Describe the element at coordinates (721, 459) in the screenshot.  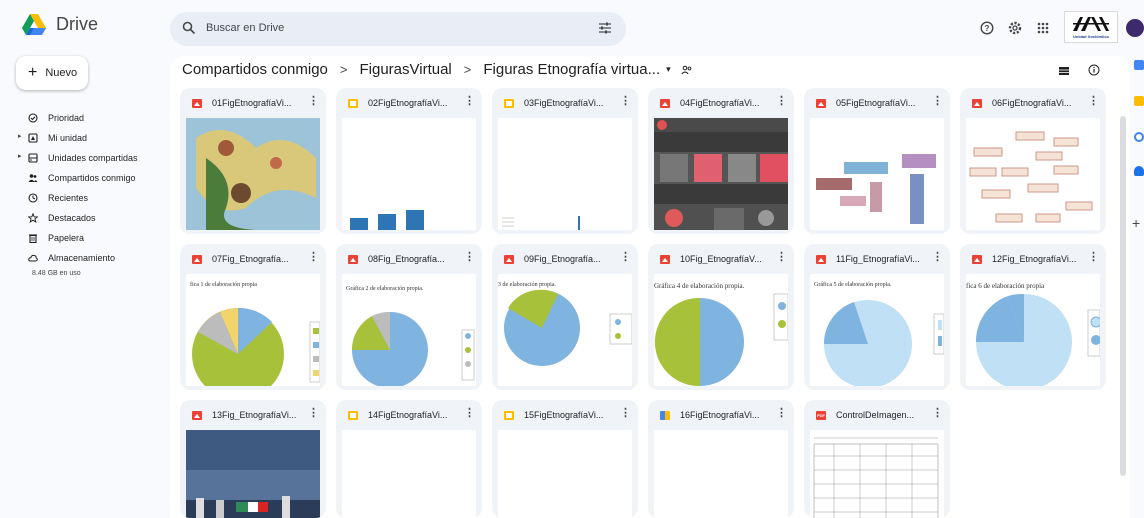
I see `file-card: 16FigEtnografíaVi... ⋮` at that location.